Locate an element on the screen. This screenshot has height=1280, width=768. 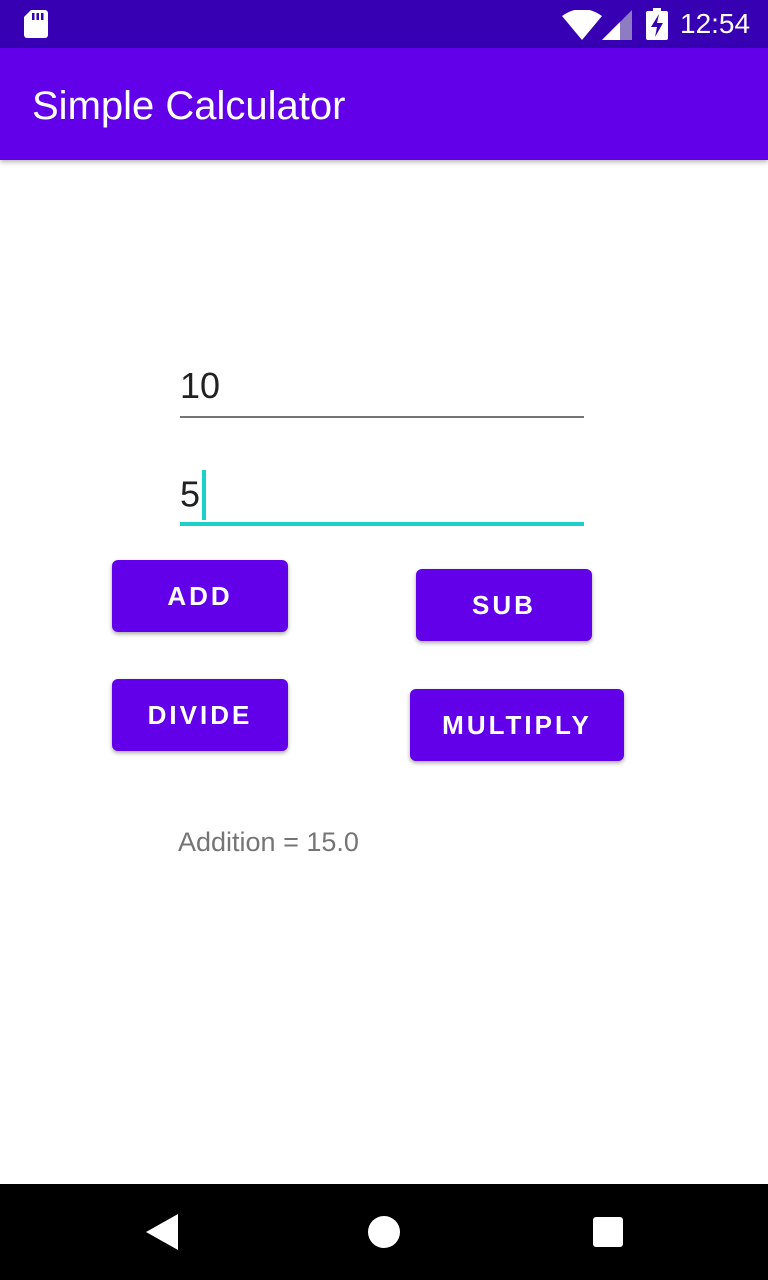
back-icon is located at coordinates (162, 1232).